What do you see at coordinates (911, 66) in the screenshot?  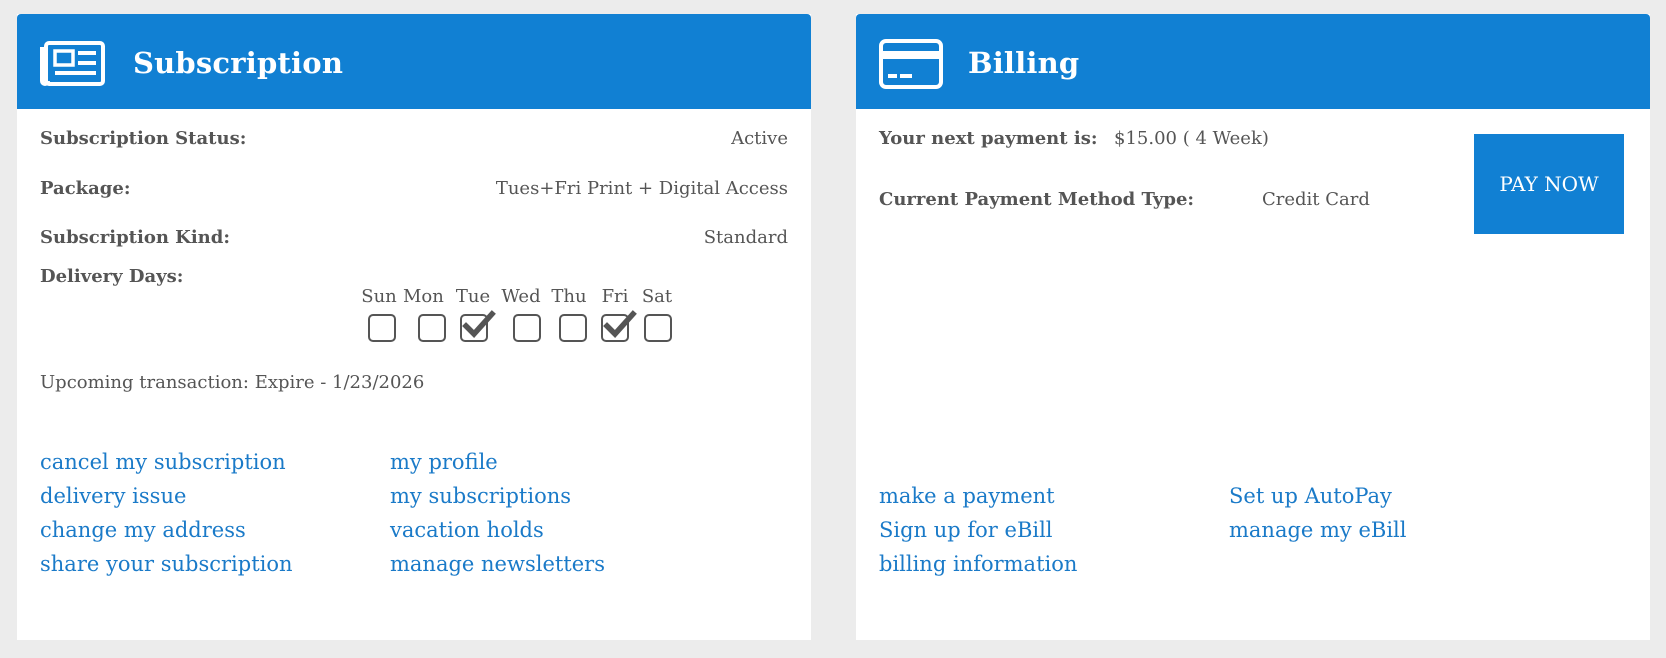 I see `credit-card-icon` at bounding box center [911, 66].